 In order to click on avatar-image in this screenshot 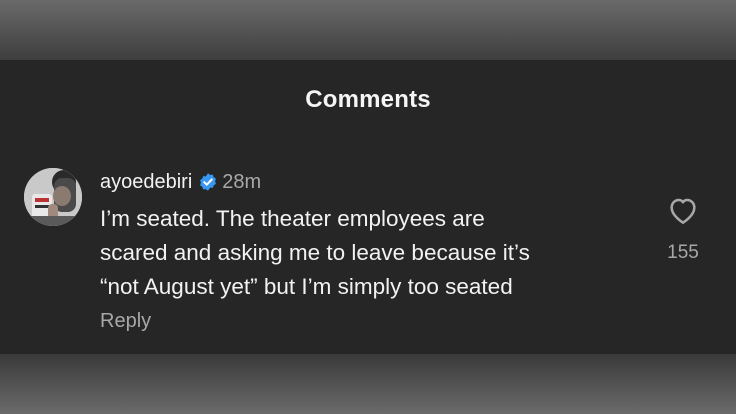, I will do `click(53, 197)`.